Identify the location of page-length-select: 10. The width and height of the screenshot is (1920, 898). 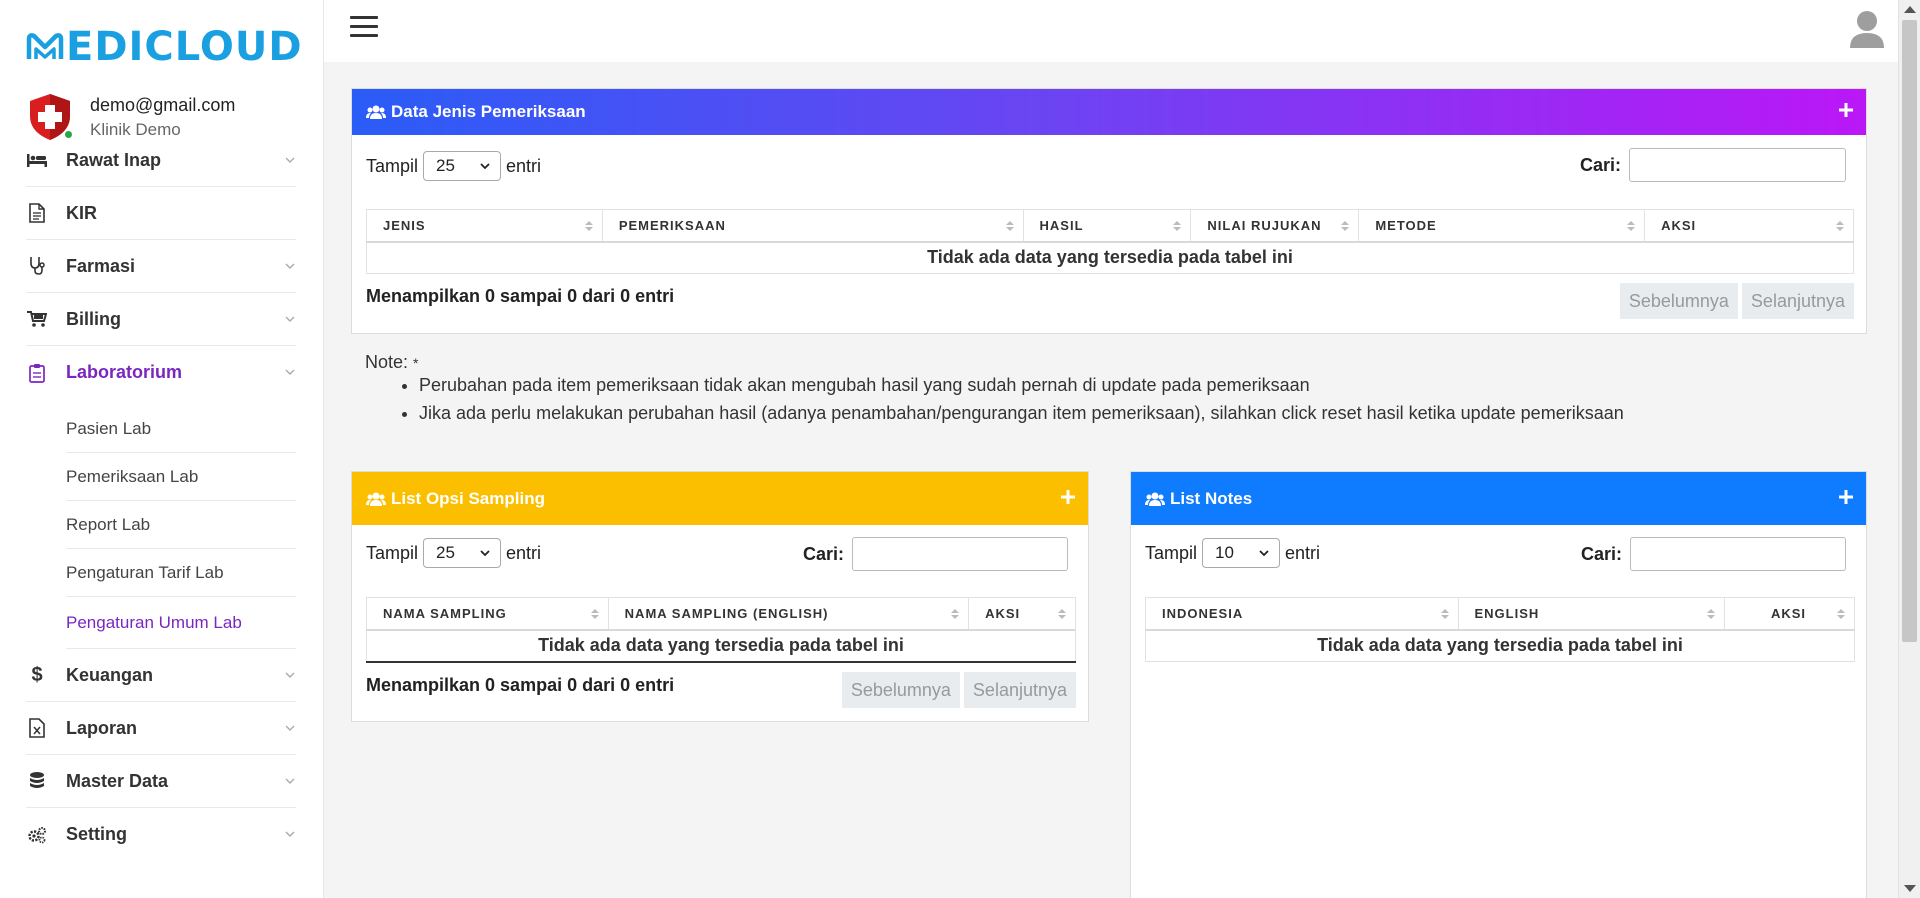
(1241, 553).